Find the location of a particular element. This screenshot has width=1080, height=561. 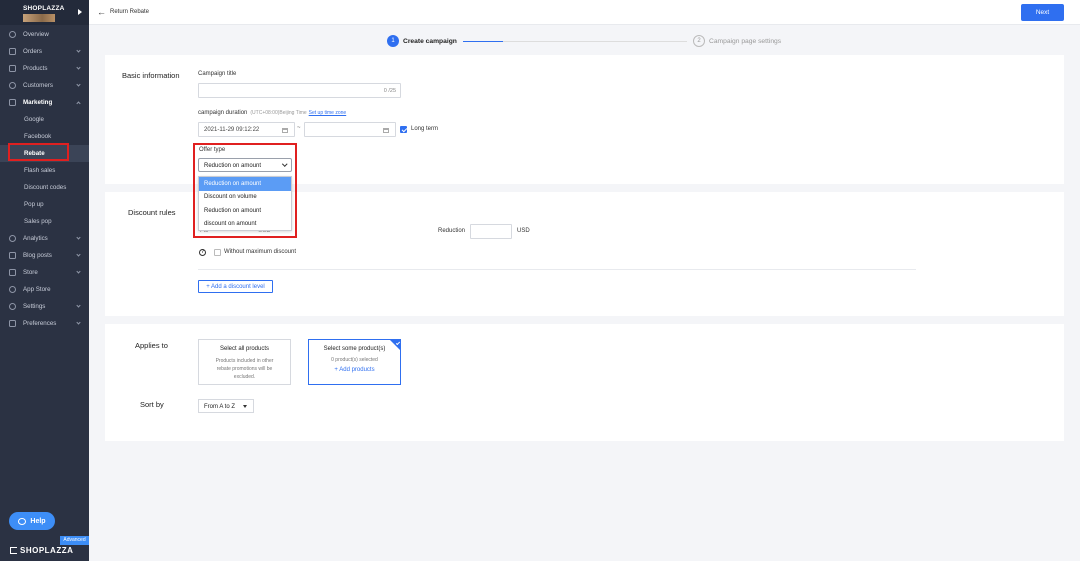

back-arrow-icon: ← is located at coordinates (101, 12).